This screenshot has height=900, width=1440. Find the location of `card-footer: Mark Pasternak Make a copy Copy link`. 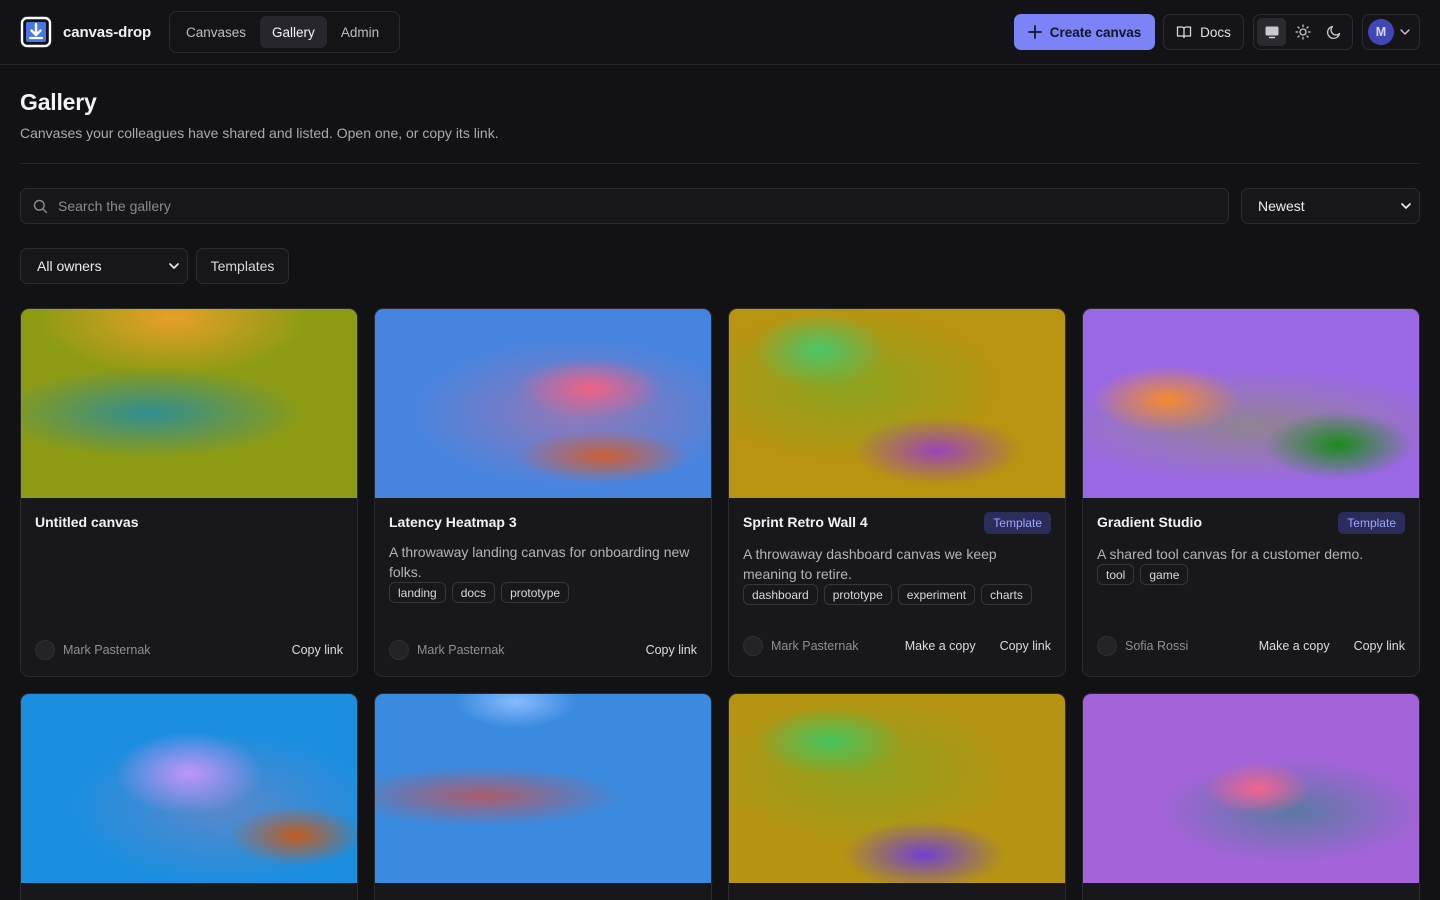

card-footer: Mark Pasternak Make a copy Copy link is located at coordinates (897, 646).